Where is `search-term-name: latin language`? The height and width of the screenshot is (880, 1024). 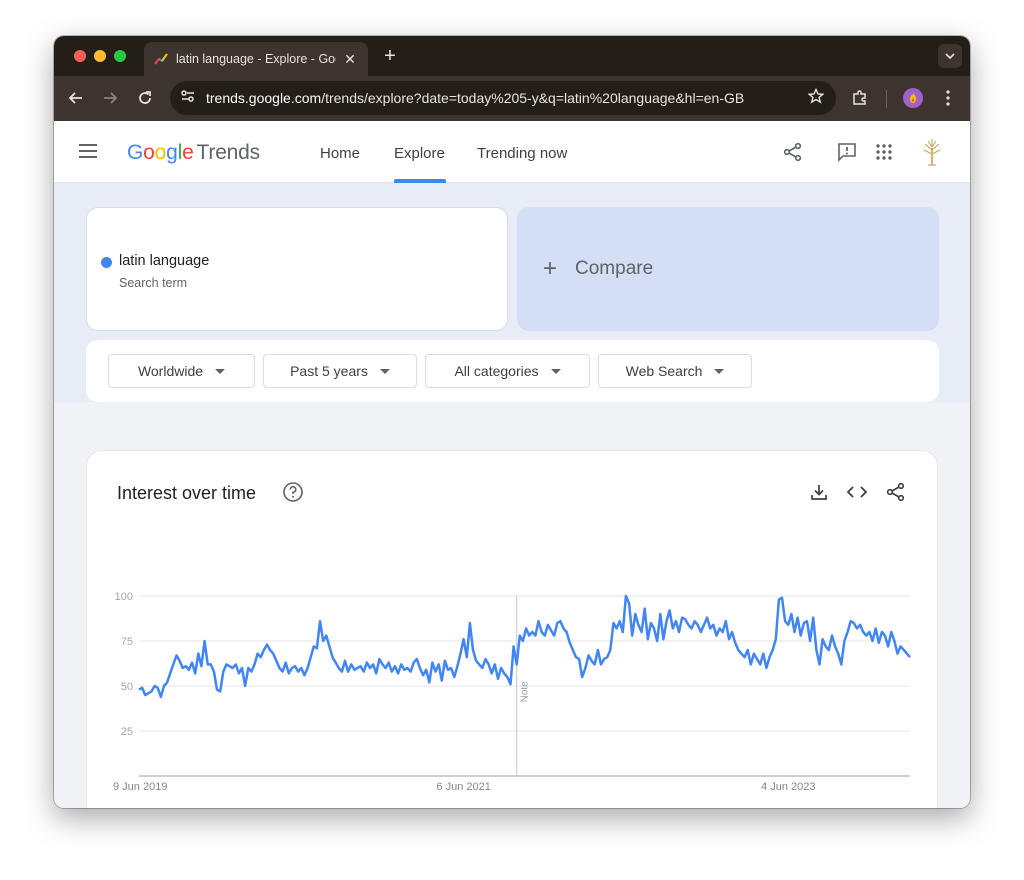
search-term-name: latin language is located at coordinates (164, 261).